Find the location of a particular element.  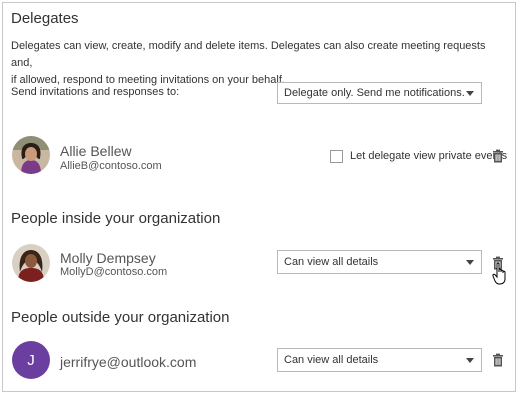

outside-org-heading: People outside your organization is located at coordinates (120, 317).